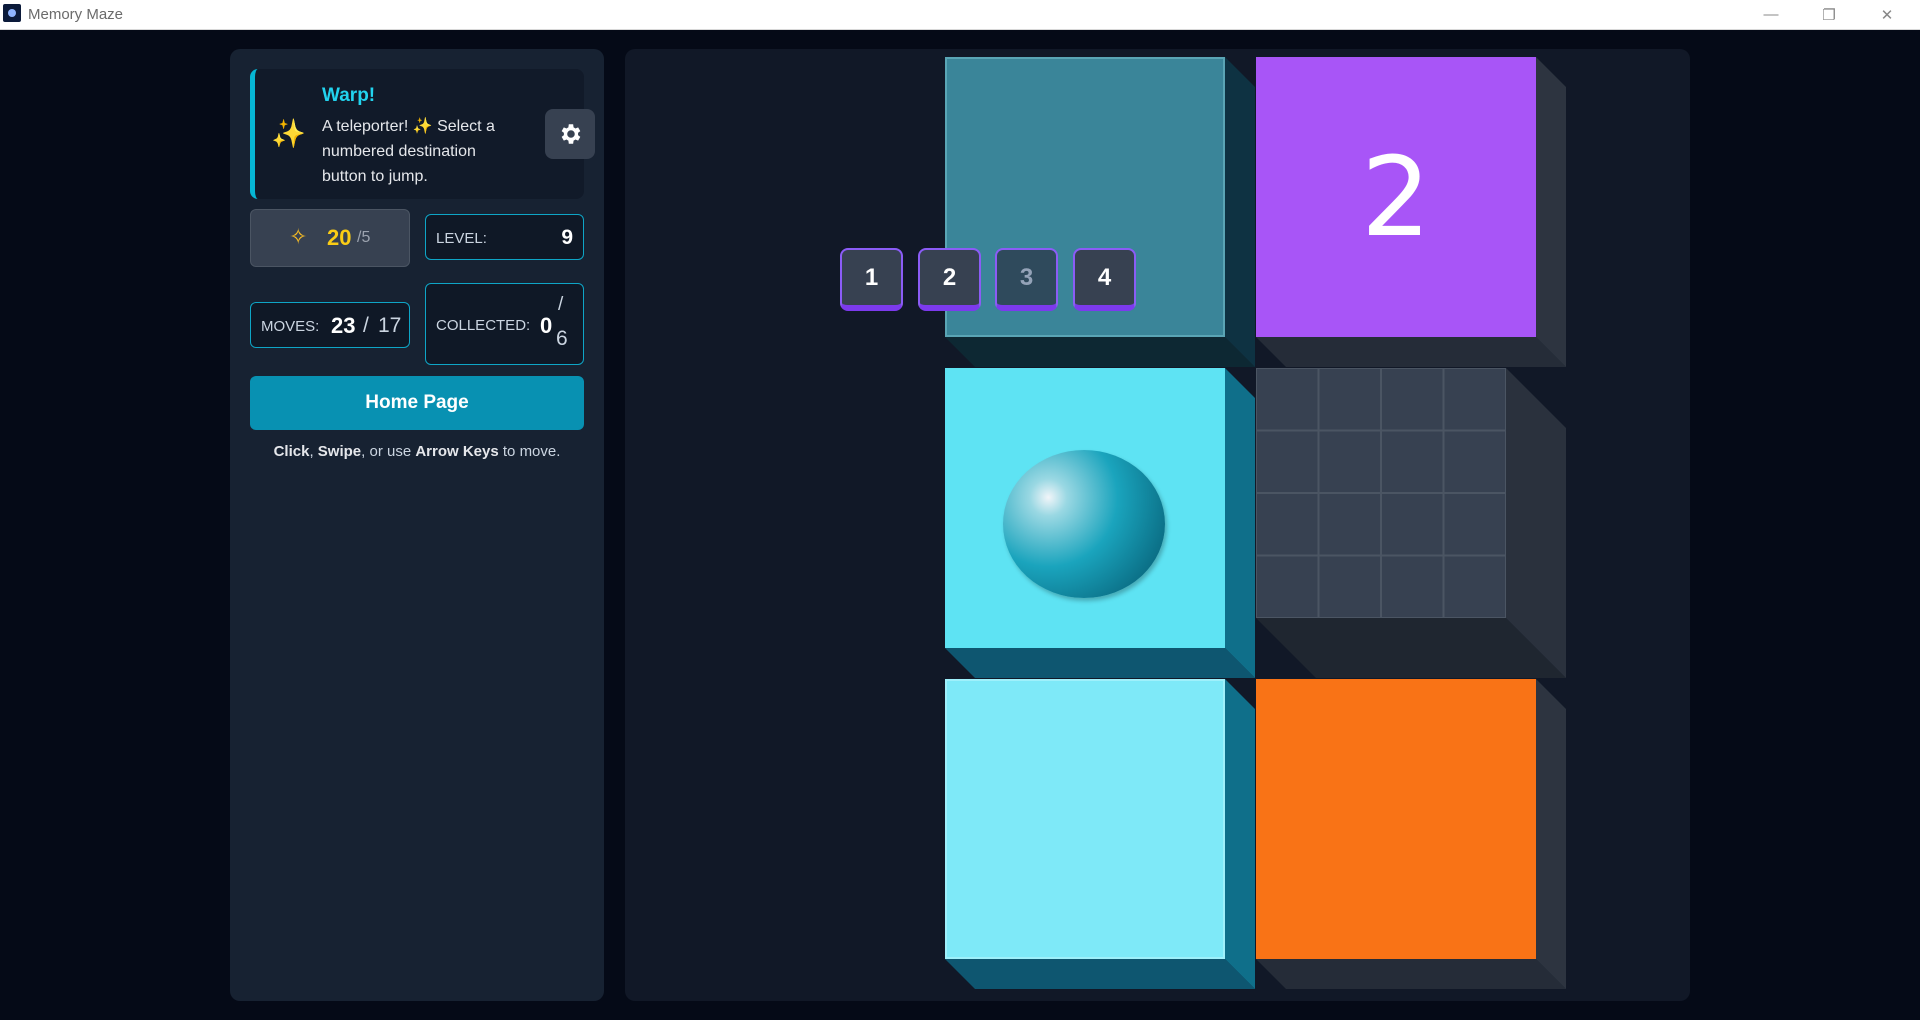 This screenshot has width=1920, height=1020. What do you see at coordinates (417, 403) in the screenshot?
I see `home-page-button: Home Page` at bounding box center [417, 403].